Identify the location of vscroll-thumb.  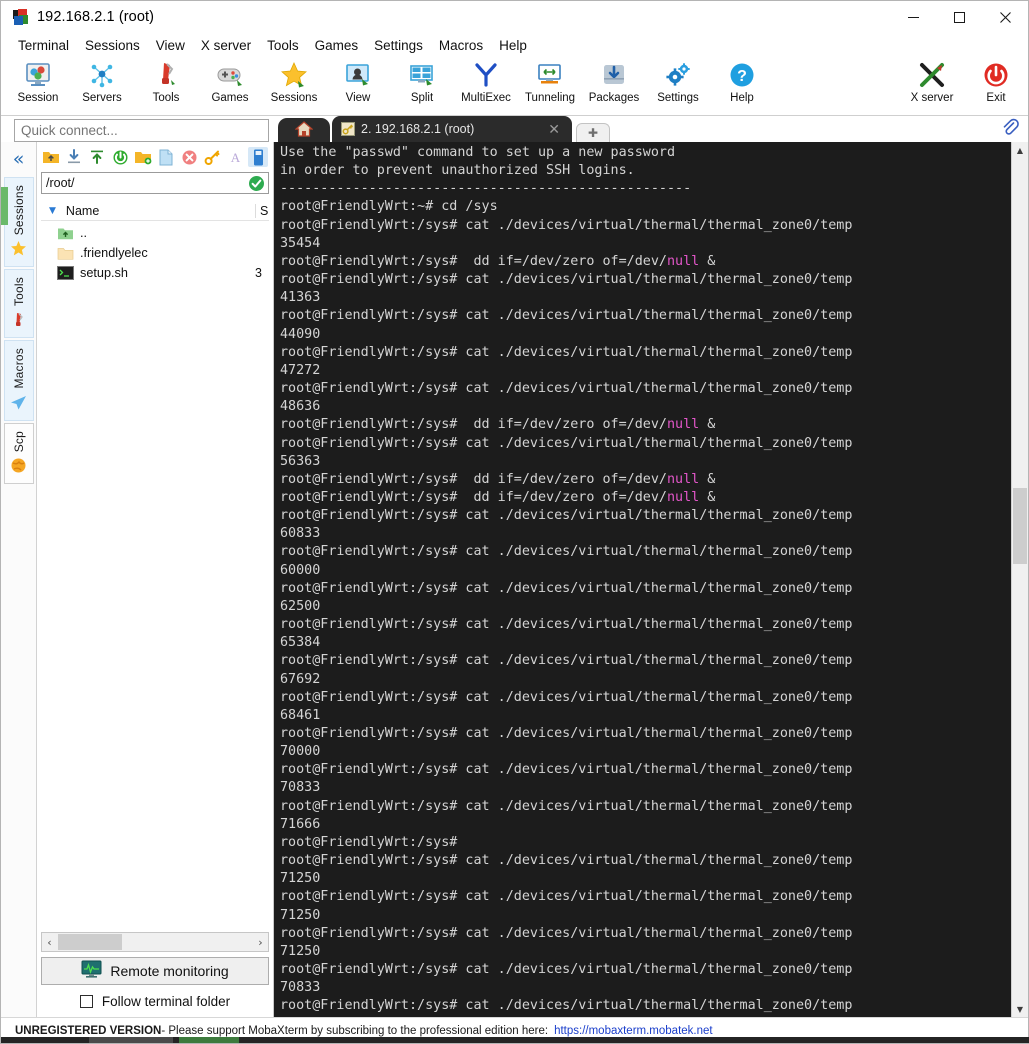
(1020, 526).